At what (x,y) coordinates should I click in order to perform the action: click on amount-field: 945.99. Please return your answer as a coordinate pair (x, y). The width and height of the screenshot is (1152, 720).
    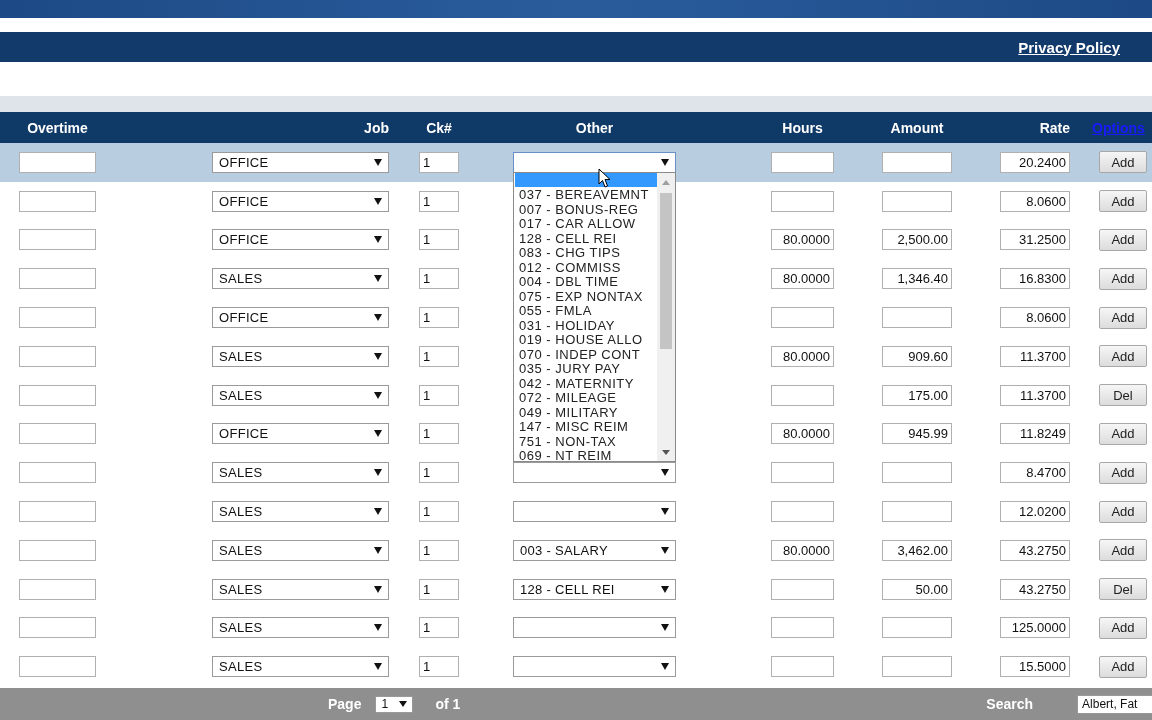
    Looking at the image, I should click on (917, 434).